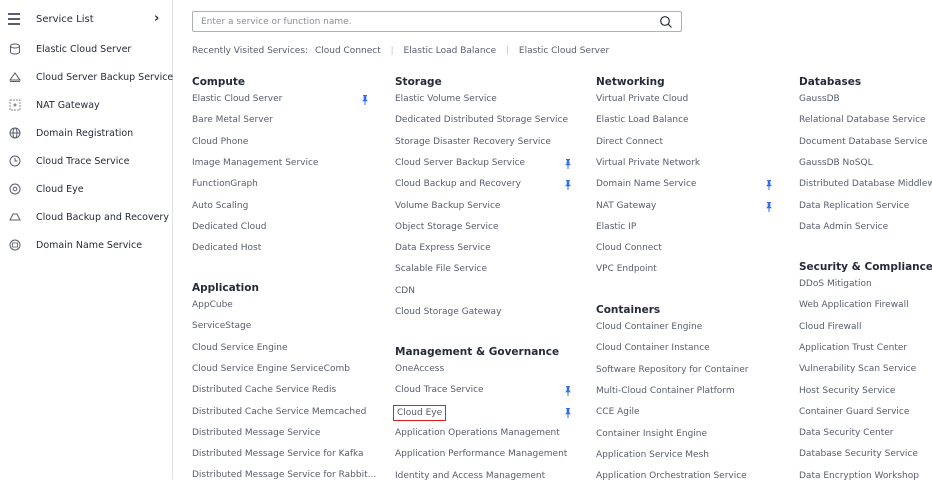 Image resolution: width=932 pixels, height=481 pixels. What do you see at coordinates (629, 142) in the screenshot?
I see `service-link: Direct Connect` at bounding box center [629, 142].